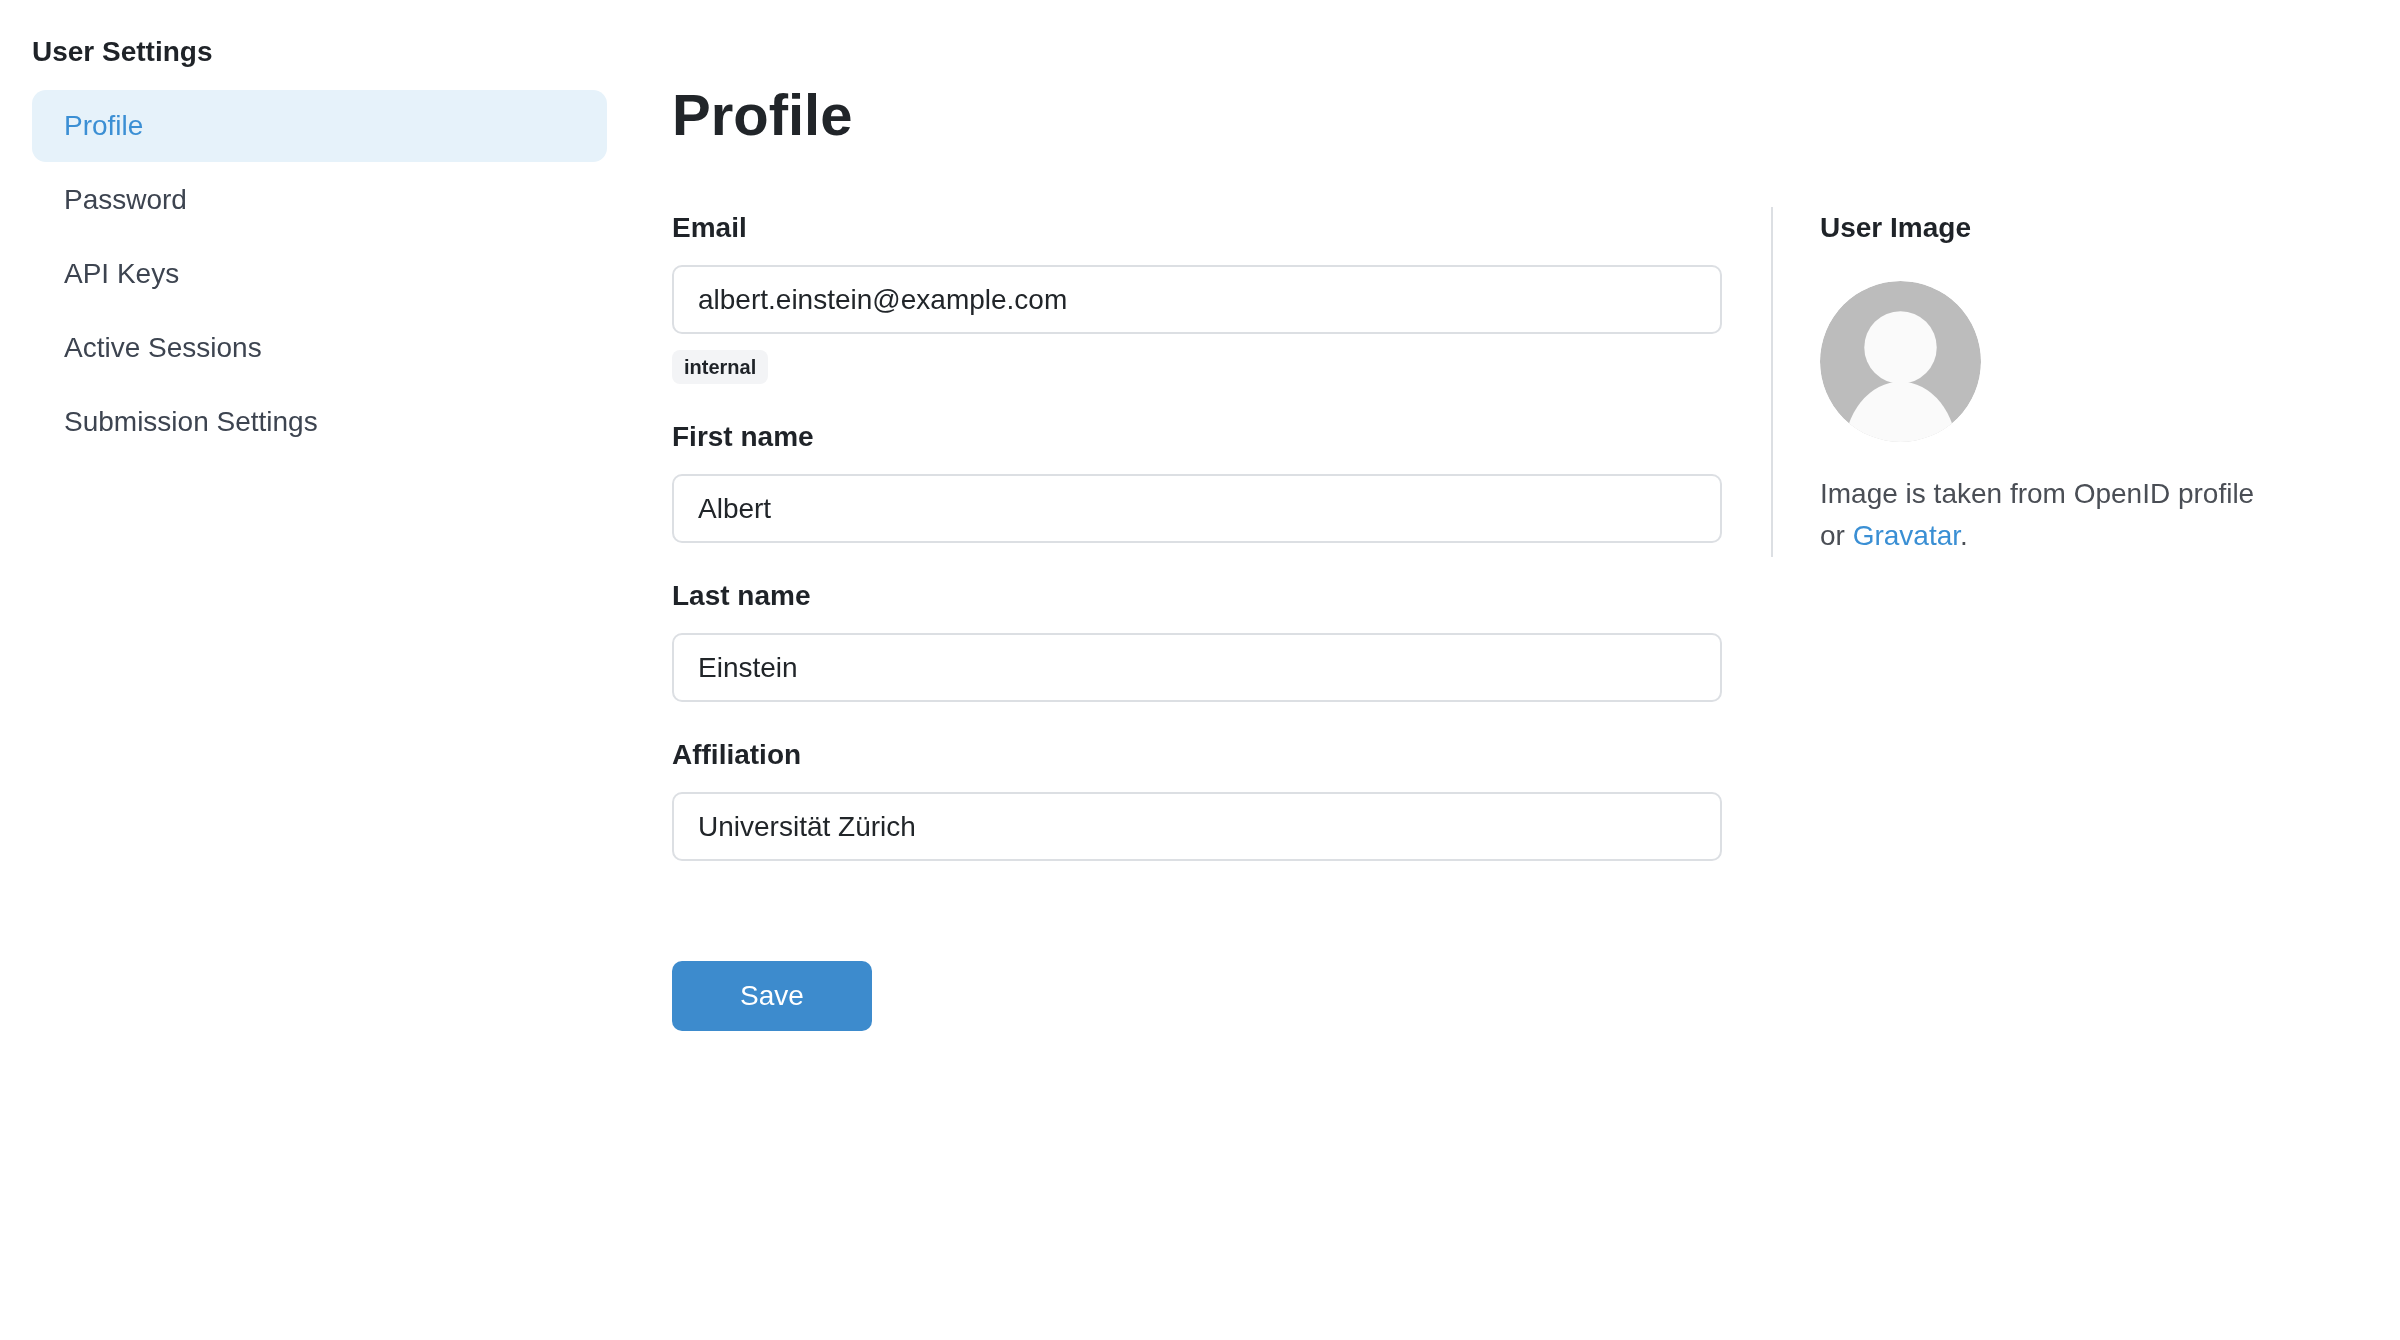 The height and width of the screenshot is (1340, 2400). I want to click on page-title: Profile, so click(762, 115).